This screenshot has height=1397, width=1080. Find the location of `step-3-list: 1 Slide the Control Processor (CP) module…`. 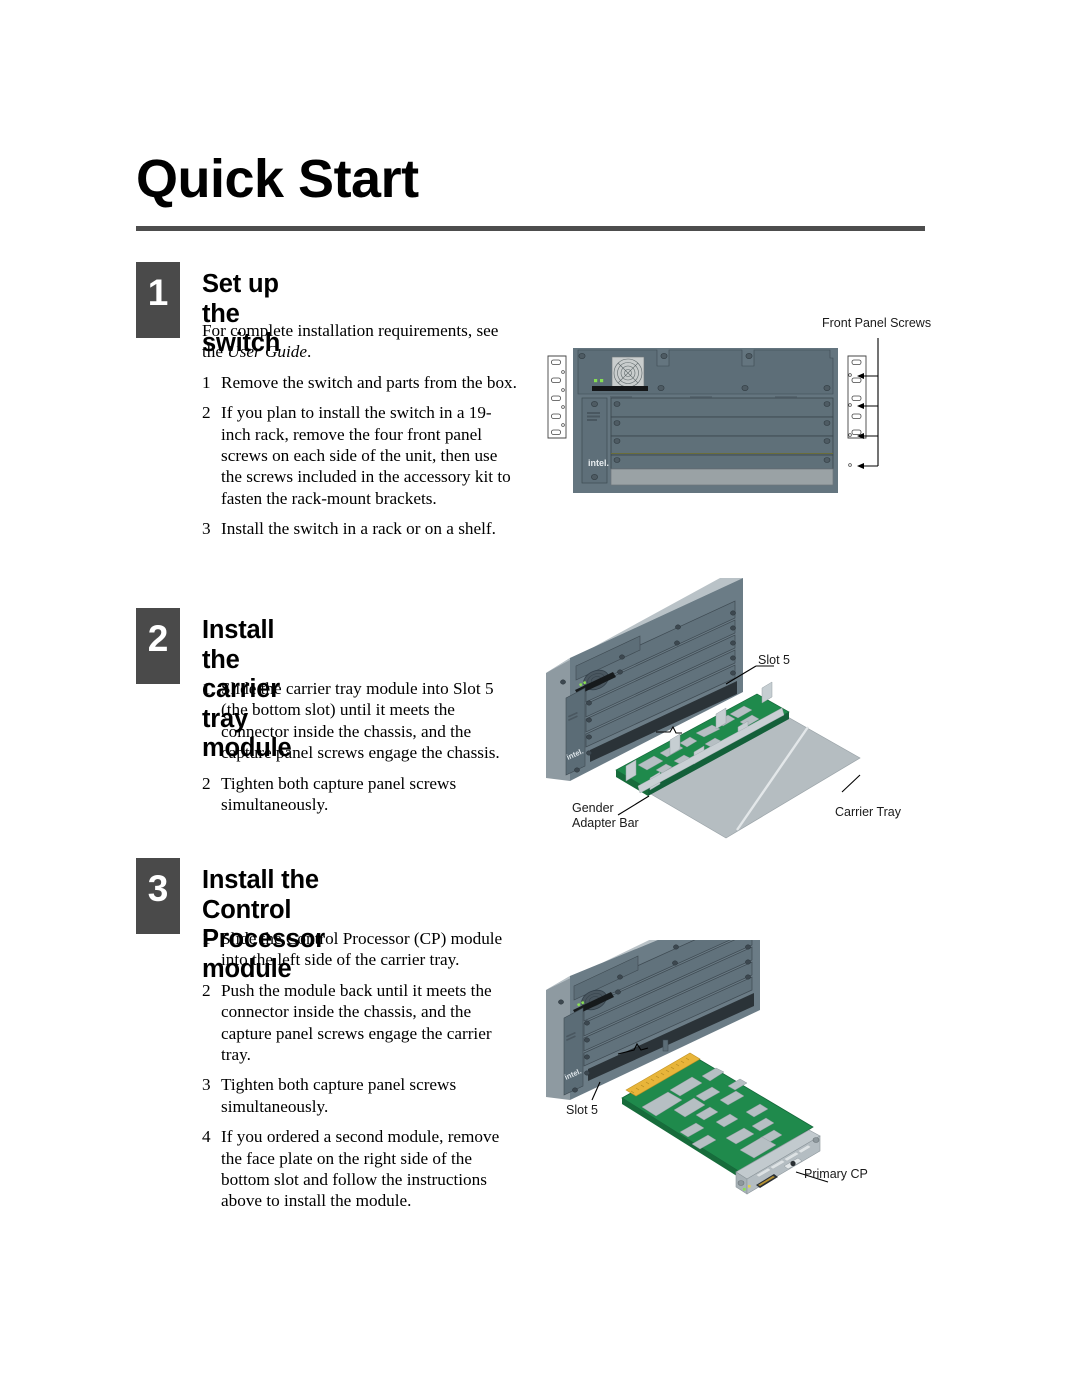

step-3-list: 1 Slide the Control Processor (CP) module… is located at coordinates (361, 1070).